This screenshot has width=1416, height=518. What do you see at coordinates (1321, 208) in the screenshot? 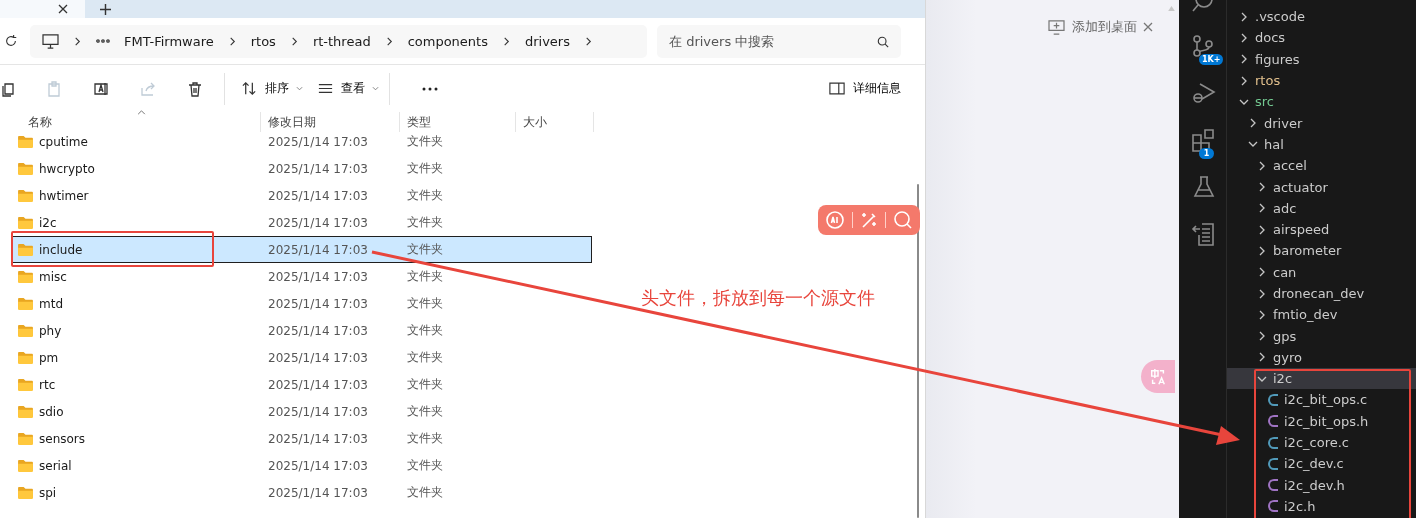
I see `tree-item: adc` at bounding box center [1321, 208].